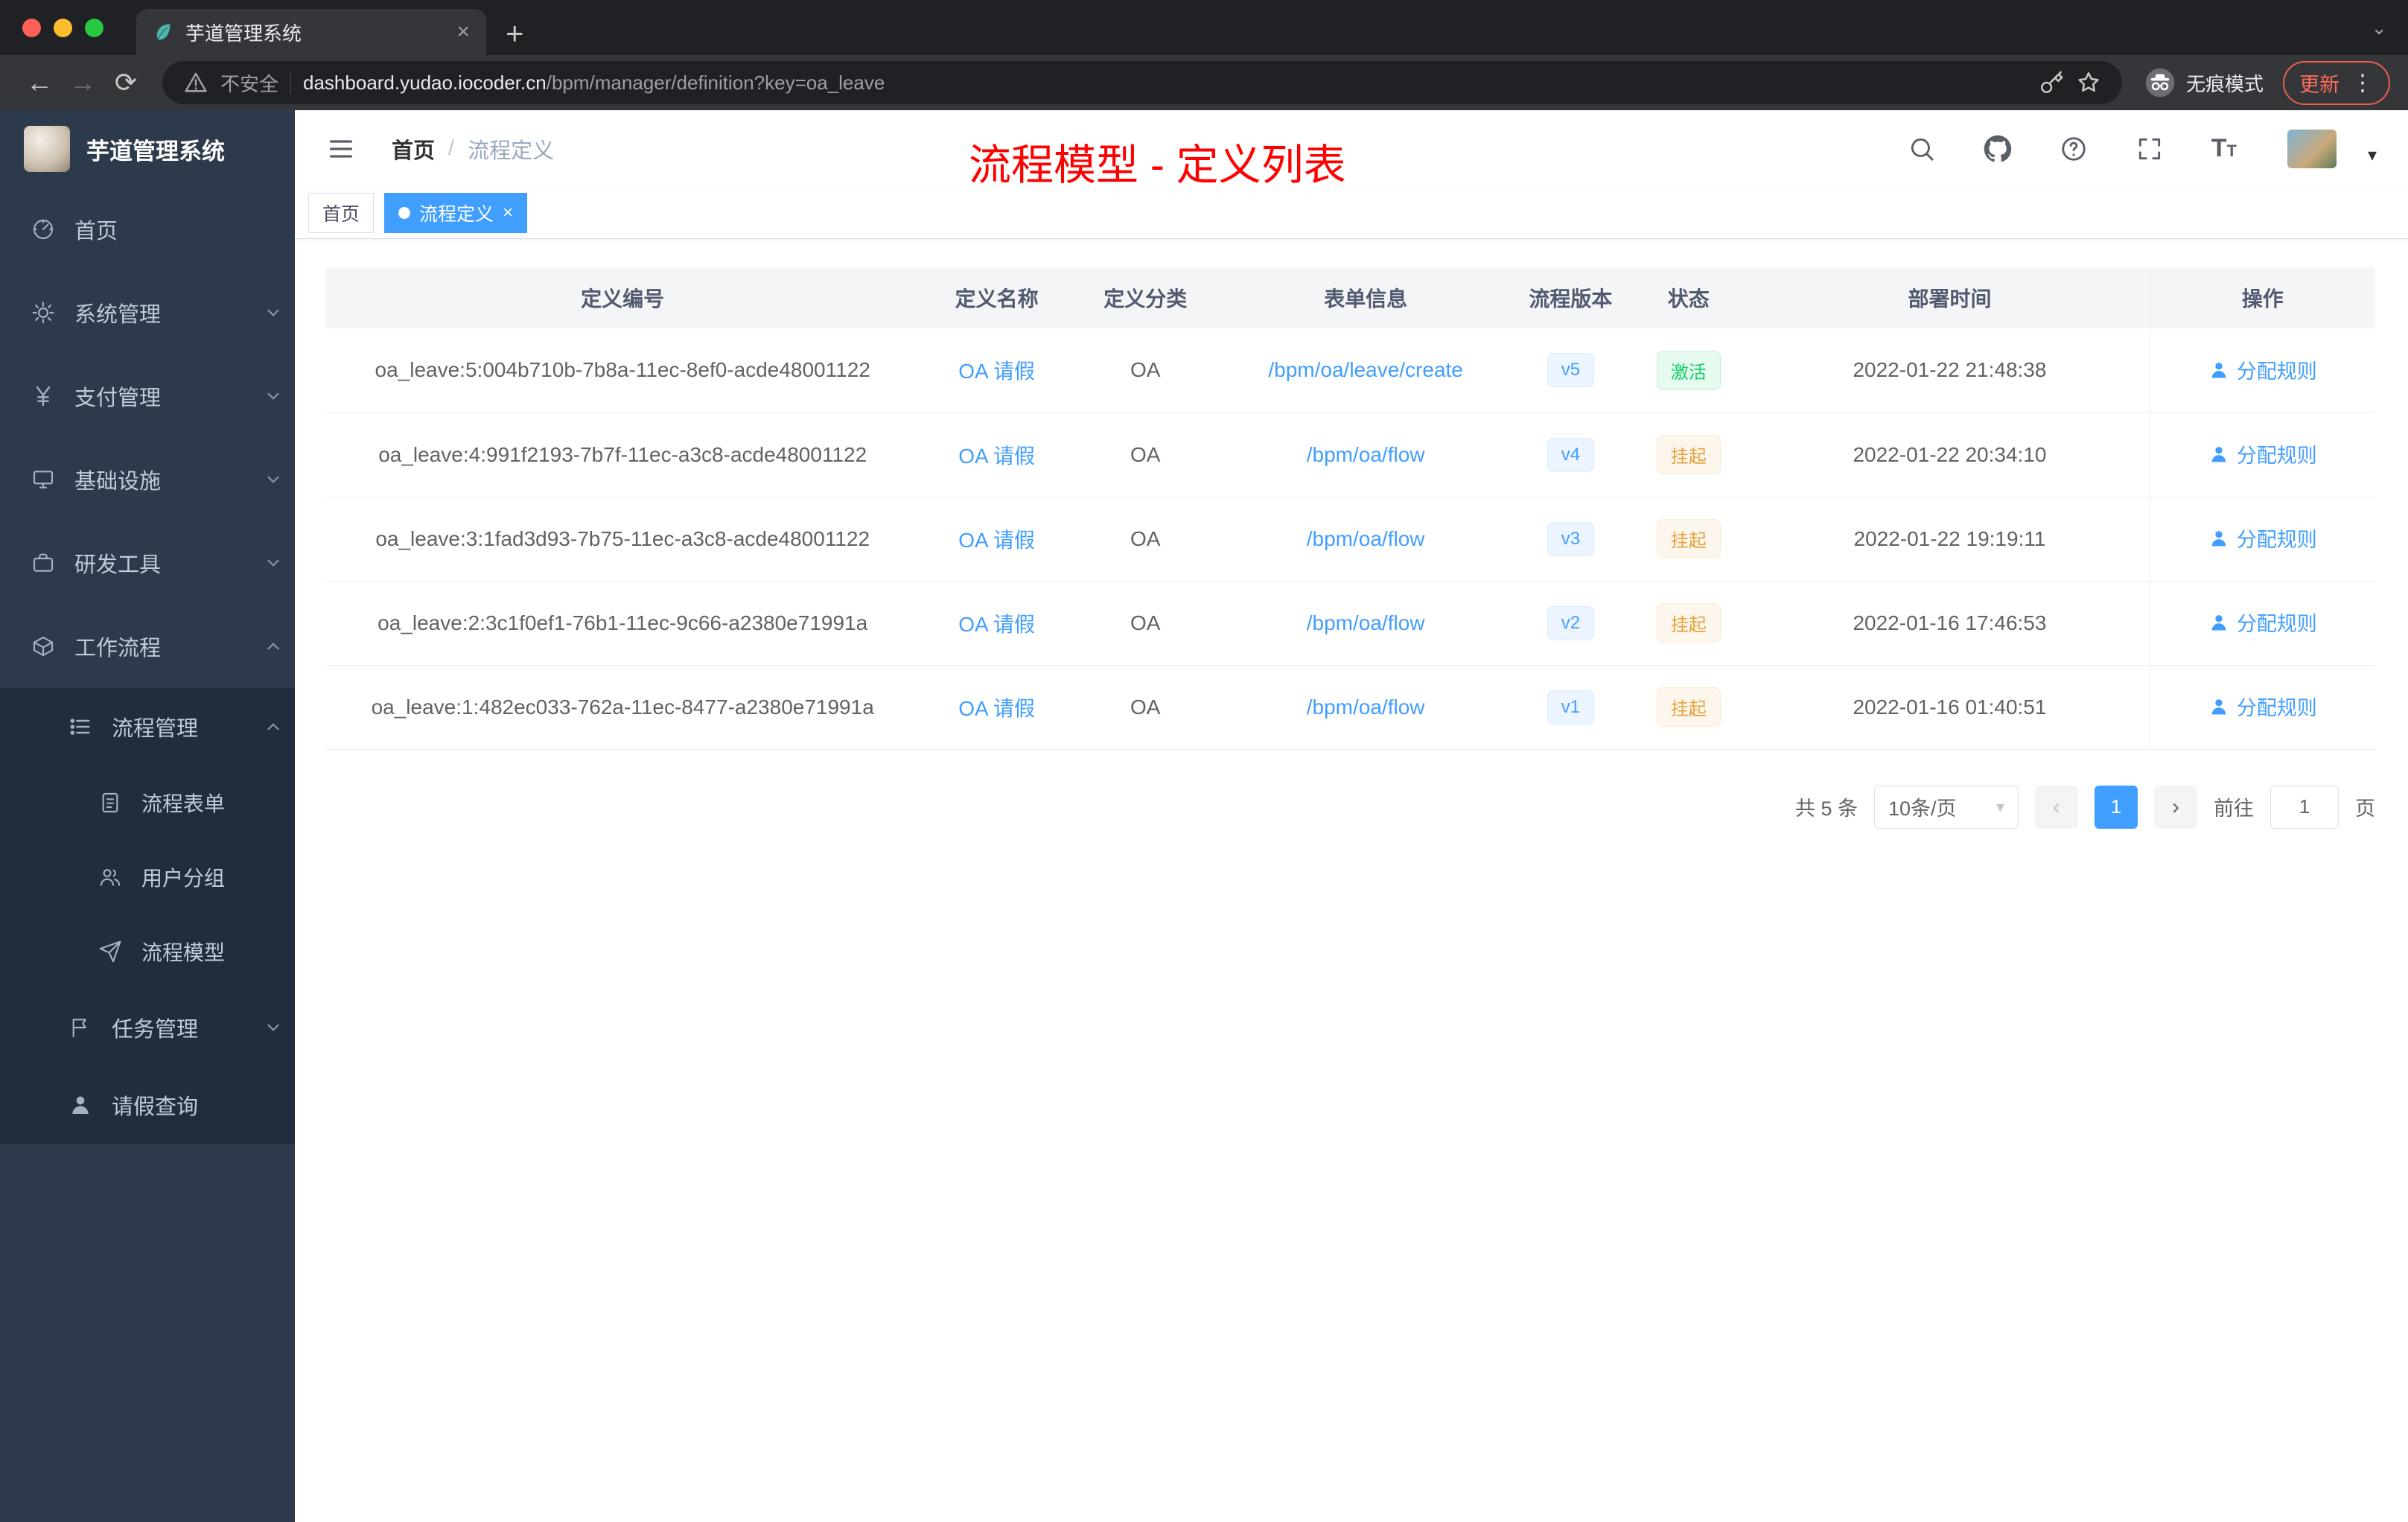  I want to click on col-definition-name: 定义名称, so click(997, 297).